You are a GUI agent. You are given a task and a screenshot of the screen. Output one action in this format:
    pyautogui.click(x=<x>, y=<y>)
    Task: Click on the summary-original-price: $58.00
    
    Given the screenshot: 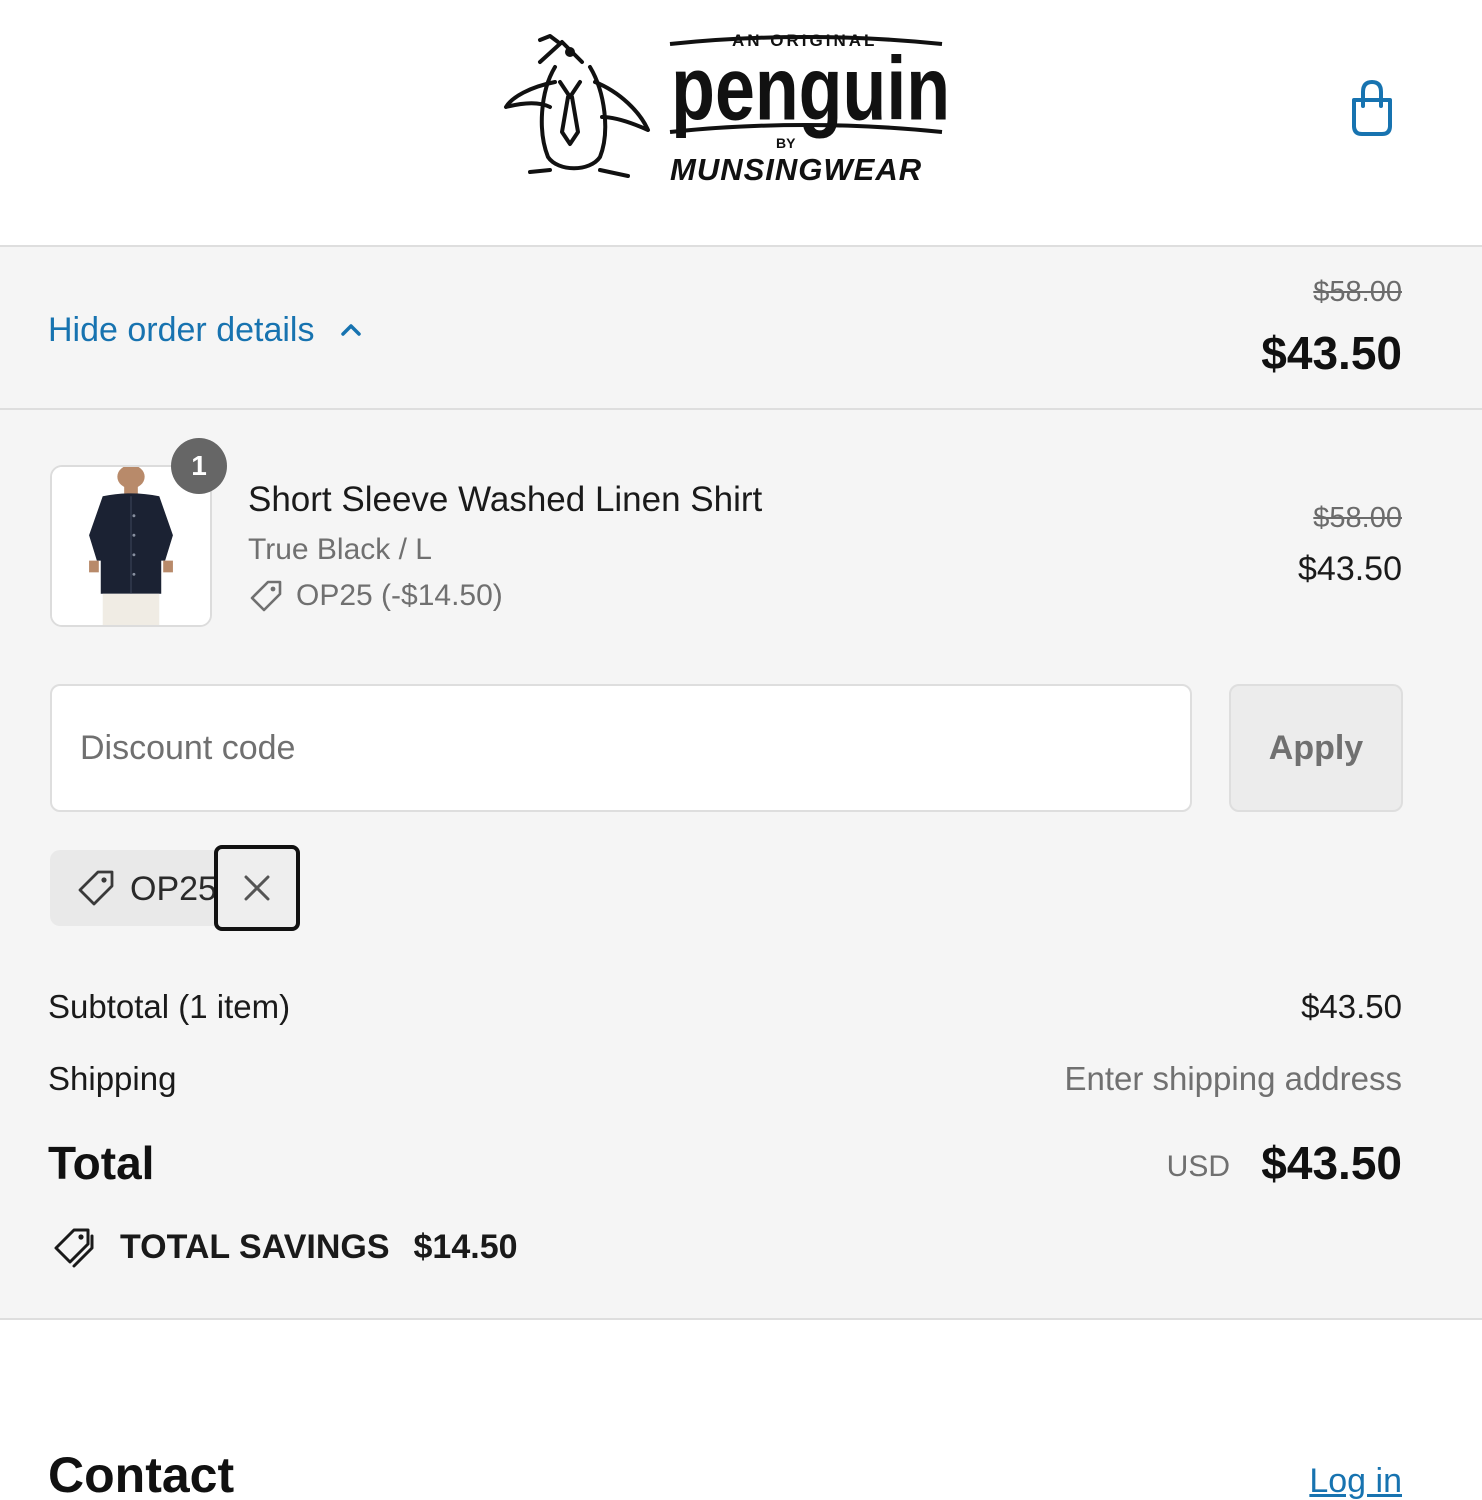 What is the action you would take?
    pyautogui.click(x=1357, y=292)
    